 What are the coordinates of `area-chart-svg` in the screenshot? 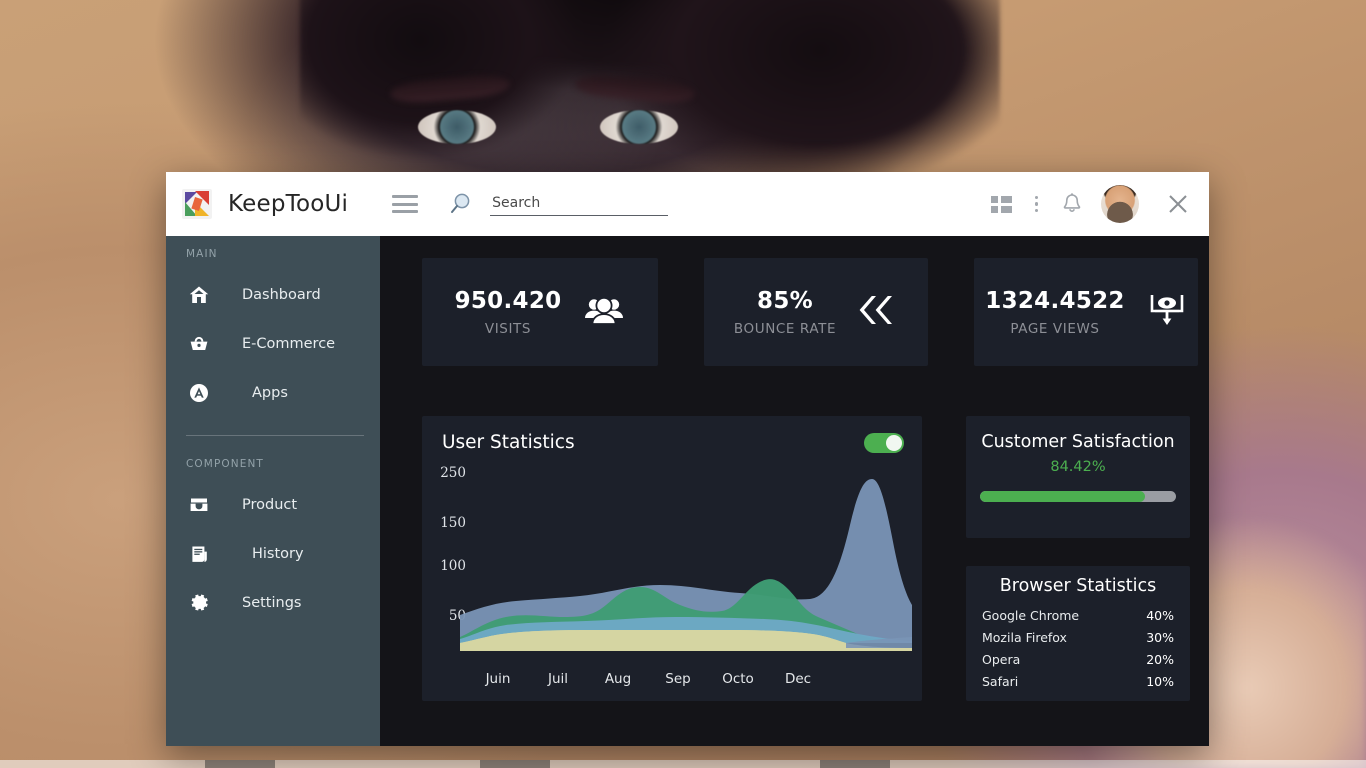 It's located at (686, 565).